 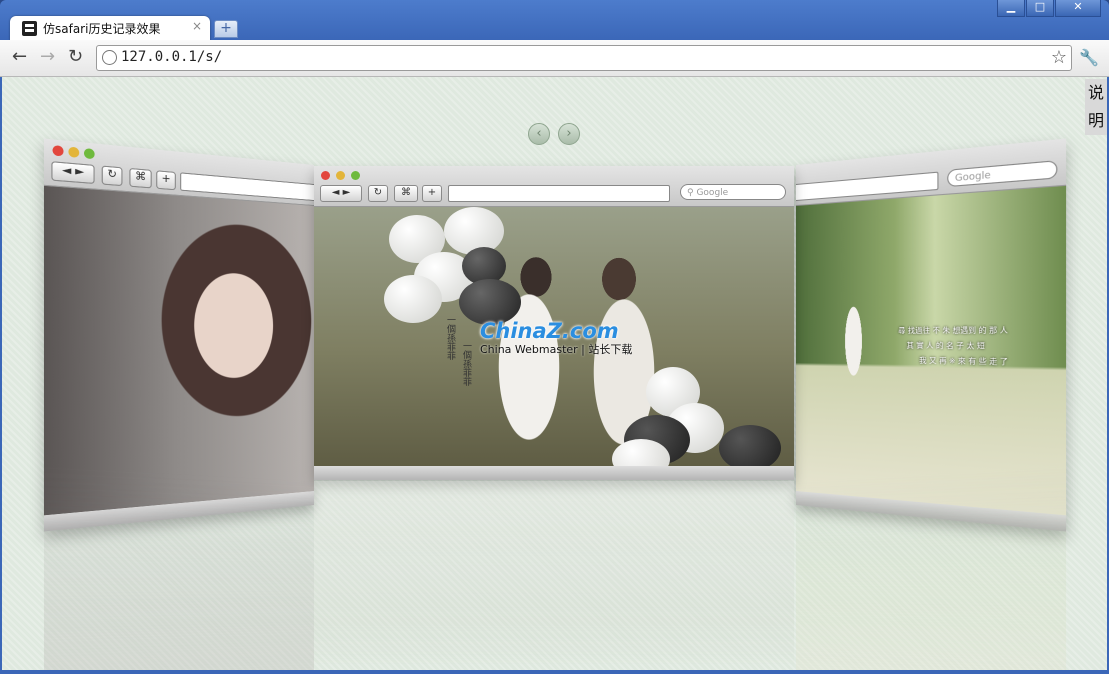 I want to click on browser-toolbar: ← → ↻ 127.0.0.1/s/ ☆ 🔧, so click(x=554, y=58).